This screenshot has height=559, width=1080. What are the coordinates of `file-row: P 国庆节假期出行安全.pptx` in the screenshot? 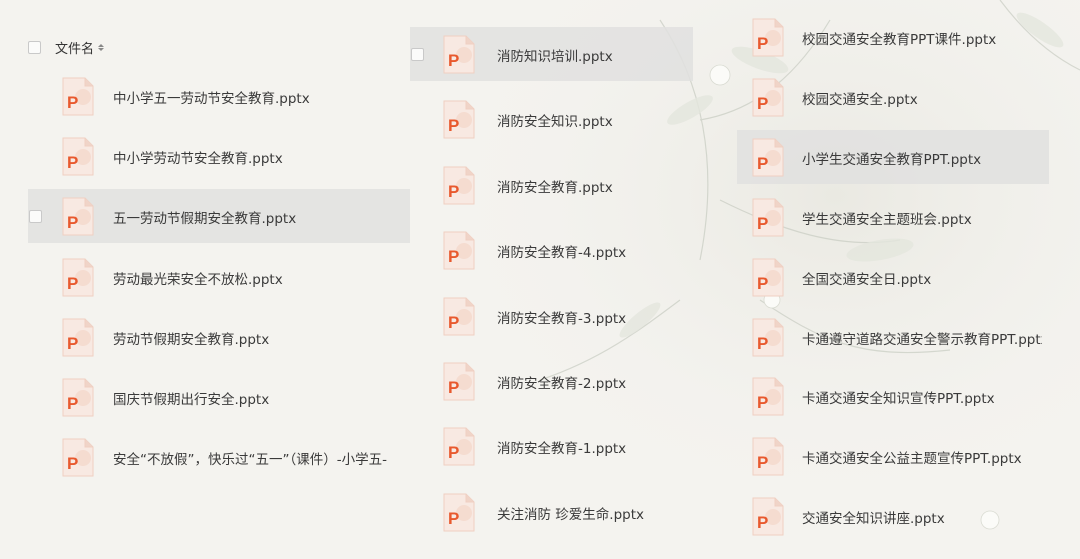 It's located at (219, 397).